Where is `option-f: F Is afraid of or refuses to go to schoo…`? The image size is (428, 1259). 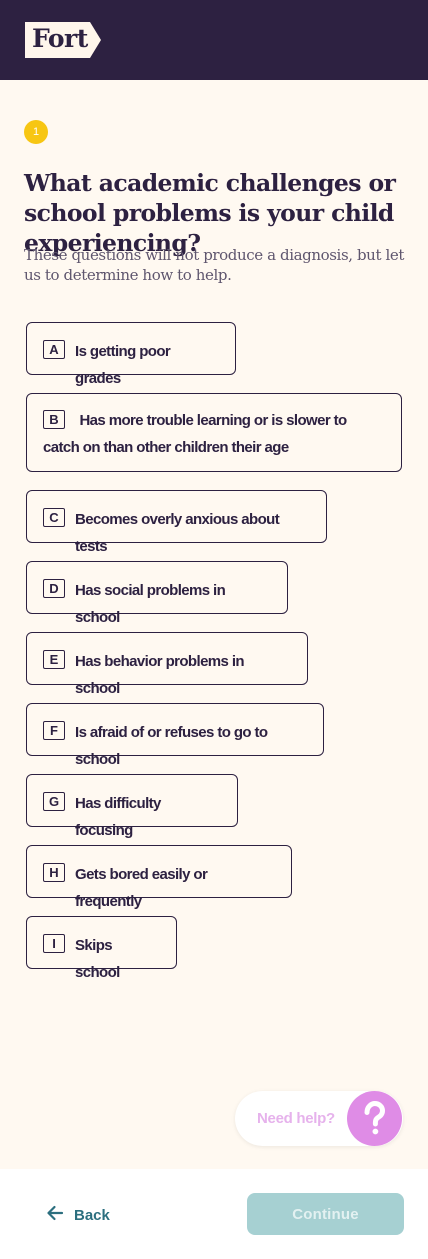
option-f: F Is afraid of or refuses to go to schoo… is located at coordinates (175, 735).